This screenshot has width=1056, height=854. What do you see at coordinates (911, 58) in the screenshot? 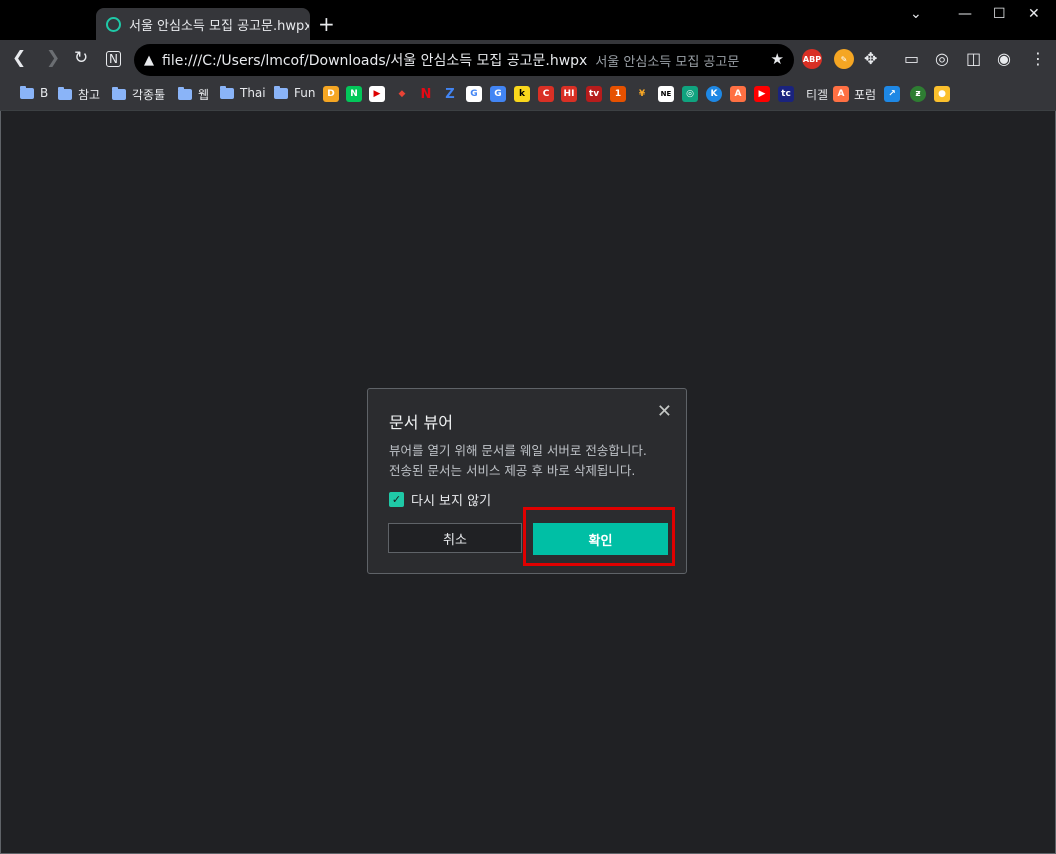
I see `camera-icon: ▭` at bounding box center [911, 58].